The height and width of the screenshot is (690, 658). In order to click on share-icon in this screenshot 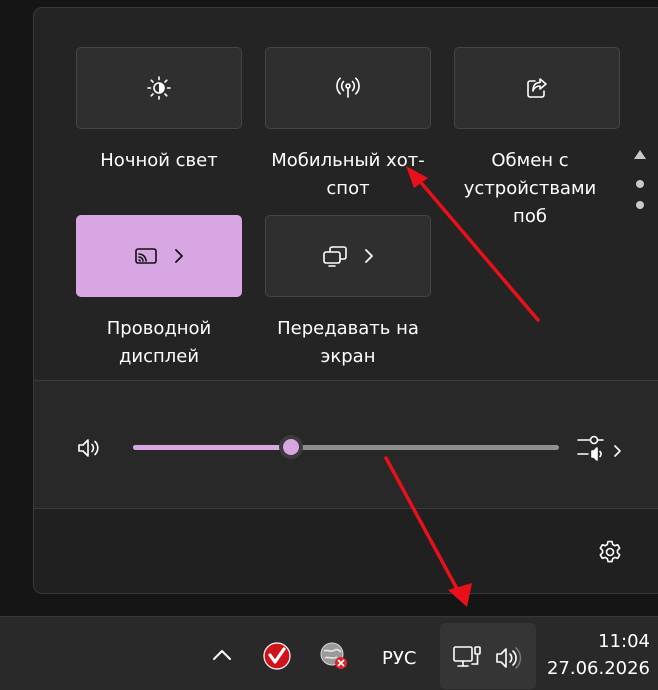, I will do `click(537, 88)`.